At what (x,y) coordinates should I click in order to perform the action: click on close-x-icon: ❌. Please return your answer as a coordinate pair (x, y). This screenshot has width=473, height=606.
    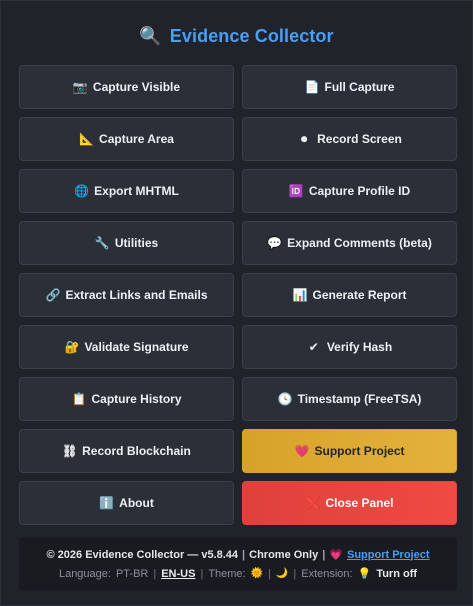
    Looking at the image, I should click on (313, 503).